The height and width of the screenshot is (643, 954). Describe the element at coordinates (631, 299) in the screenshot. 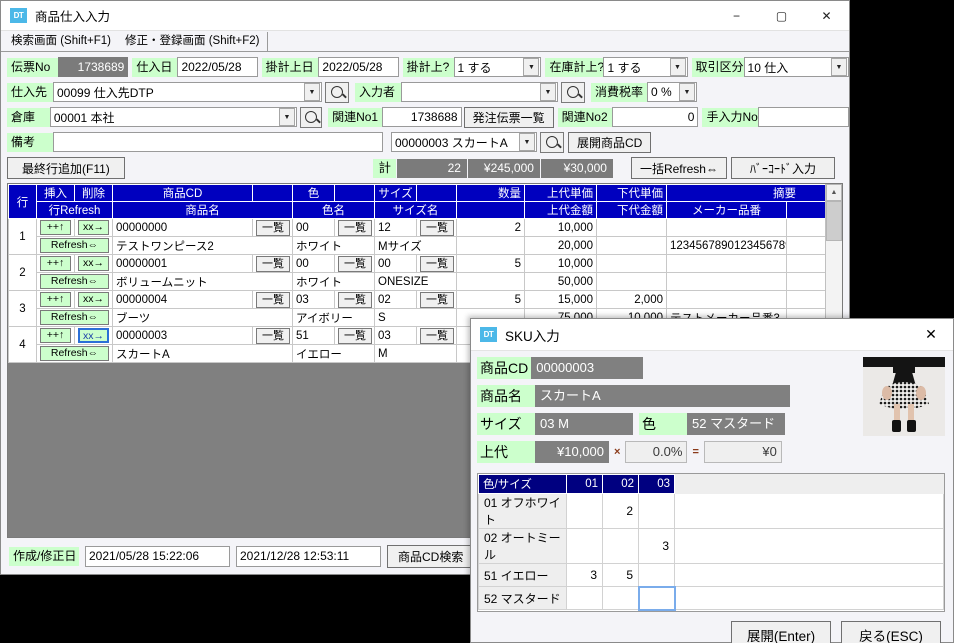

I see `cell-kadai-tanka: 2,000` at that location.